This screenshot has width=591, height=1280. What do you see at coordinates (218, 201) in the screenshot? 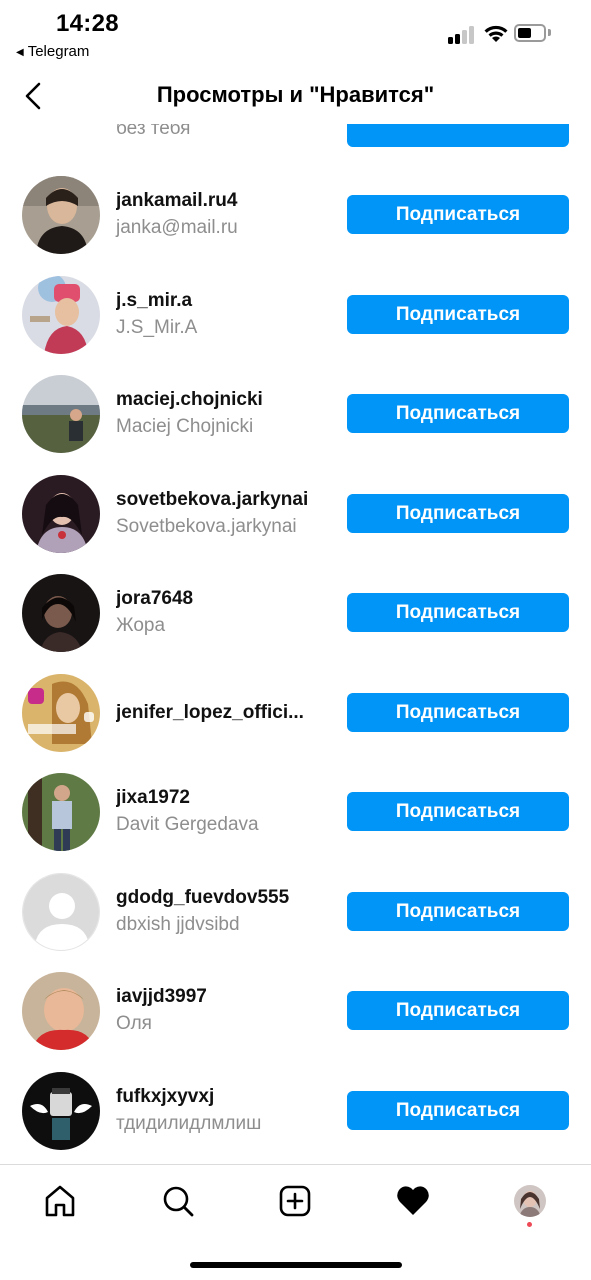
I see `list-item-username: jankamail.ru4` at bounding box center [218, 201].